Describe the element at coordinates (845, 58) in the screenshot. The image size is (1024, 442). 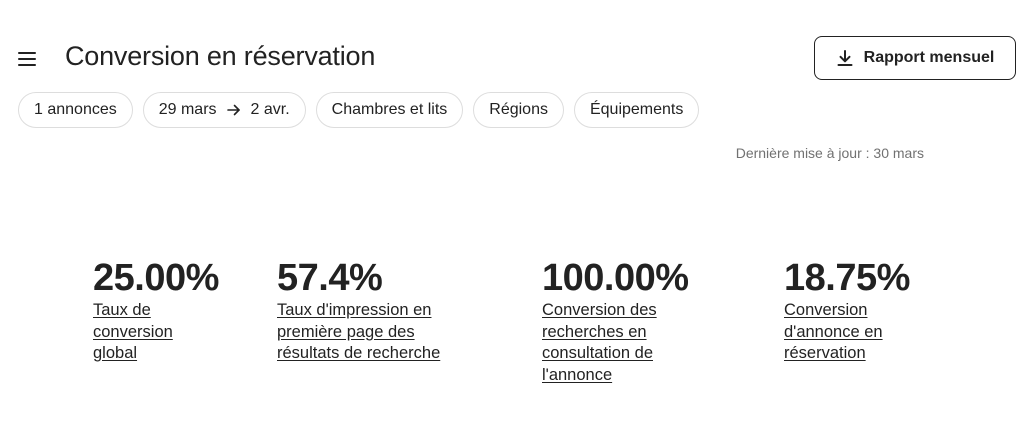
I see `download-icon` at that location.